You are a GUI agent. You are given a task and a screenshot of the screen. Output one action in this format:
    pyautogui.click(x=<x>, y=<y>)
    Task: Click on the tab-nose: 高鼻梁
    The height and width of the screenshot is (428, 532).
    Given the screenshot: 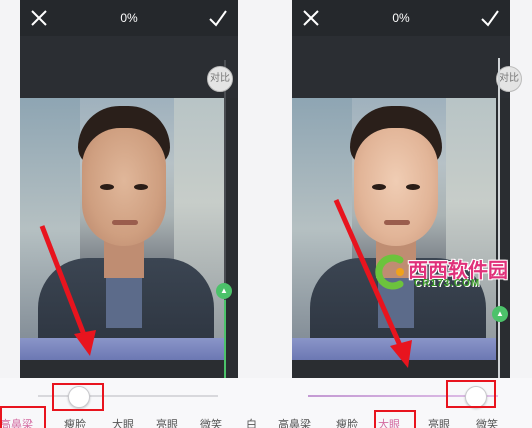 What is the action you would take?
    pyautogui.click(x=294, y=422)
    